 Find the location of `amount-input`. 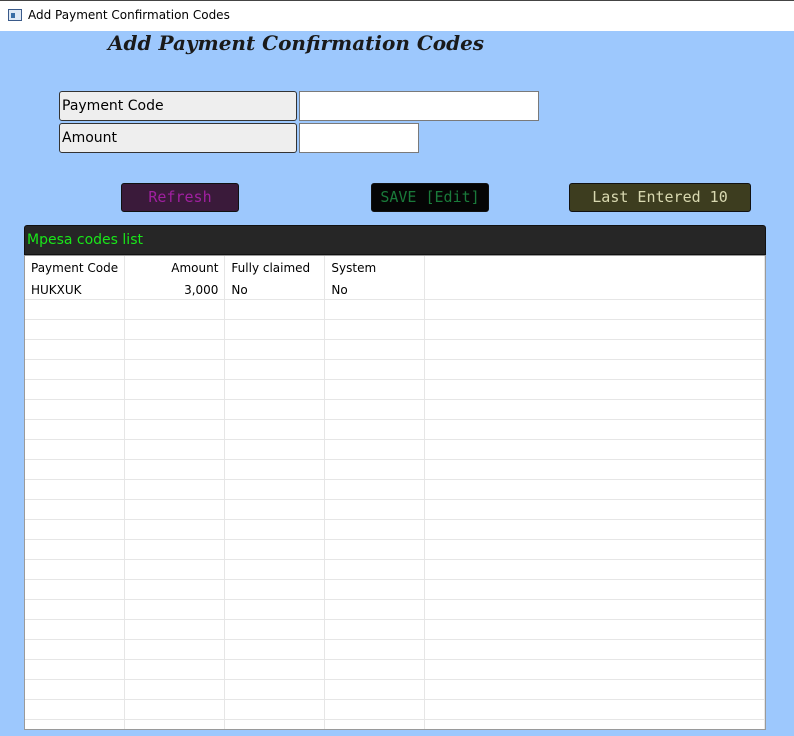

amount-input is located at coordinates (359, 138).